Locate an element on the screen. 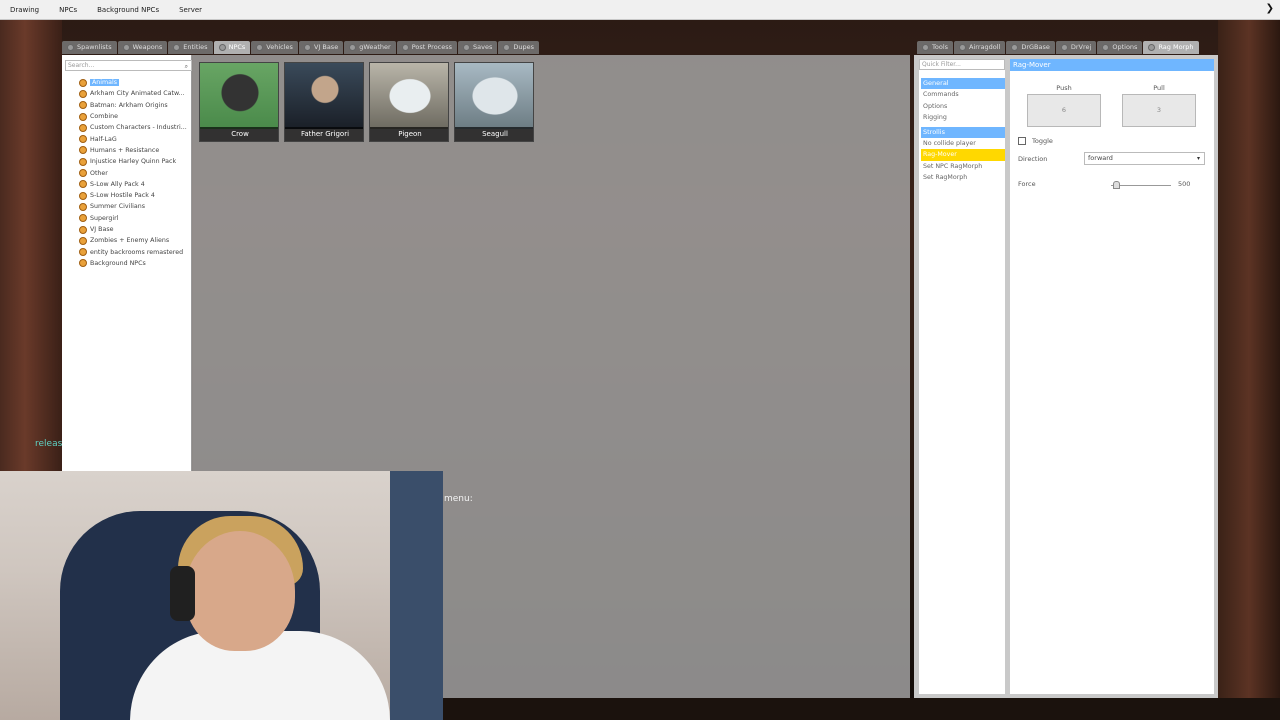  tool-item-set-npc-ragmorph: Set NPC RagMorph is located at coordinates (963, 167).